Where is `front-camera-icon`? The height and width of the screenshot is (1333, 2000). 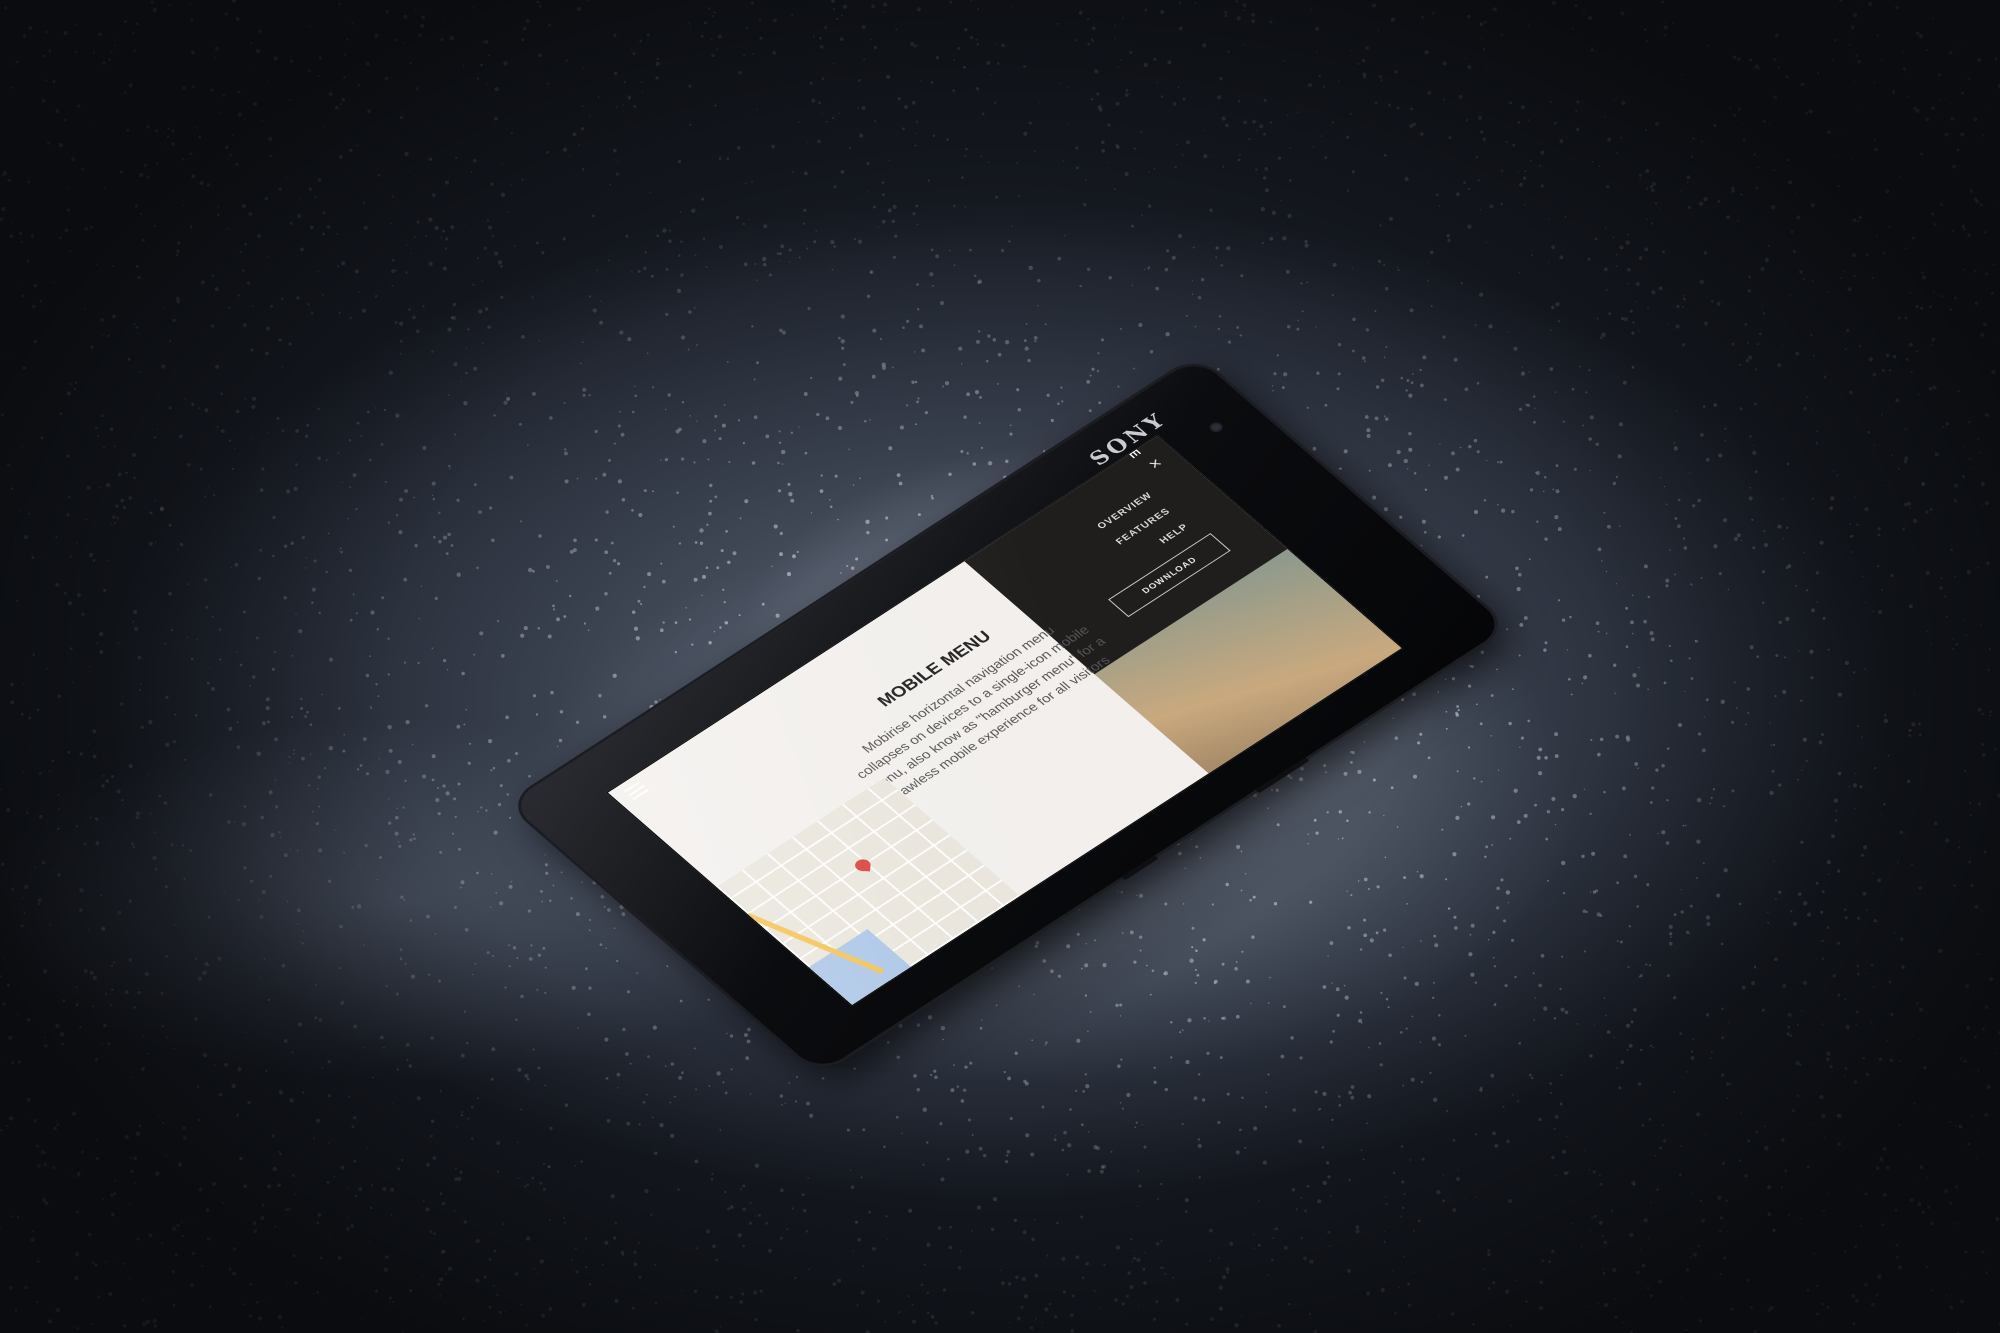
front-camera-icon is located at coordinates (1216, 427).